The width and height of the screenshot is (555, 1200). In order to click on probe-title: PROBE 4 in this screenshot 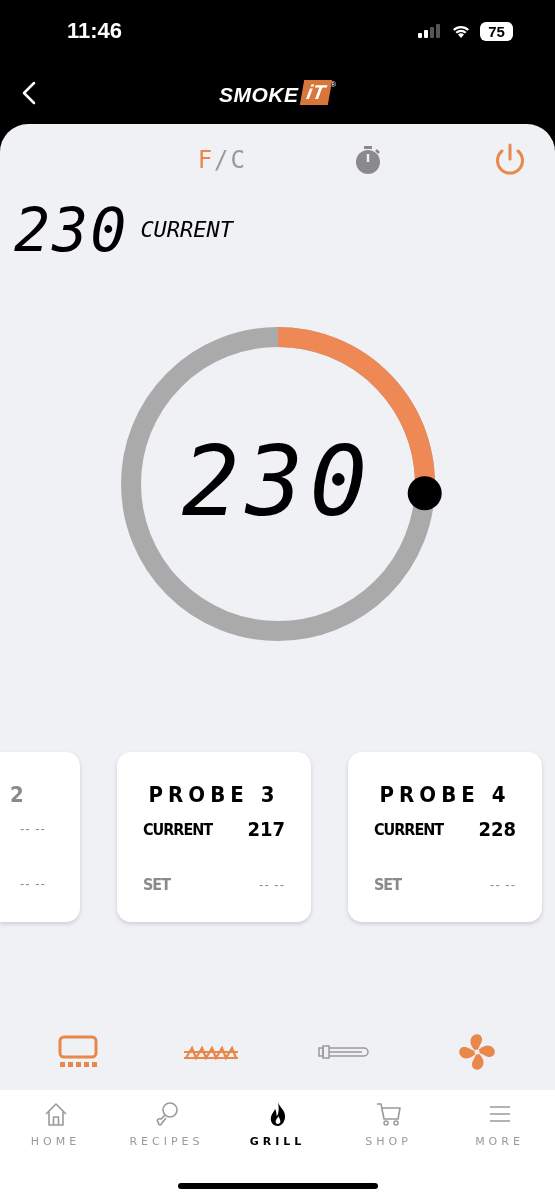, I will do `click(445, 794)`.